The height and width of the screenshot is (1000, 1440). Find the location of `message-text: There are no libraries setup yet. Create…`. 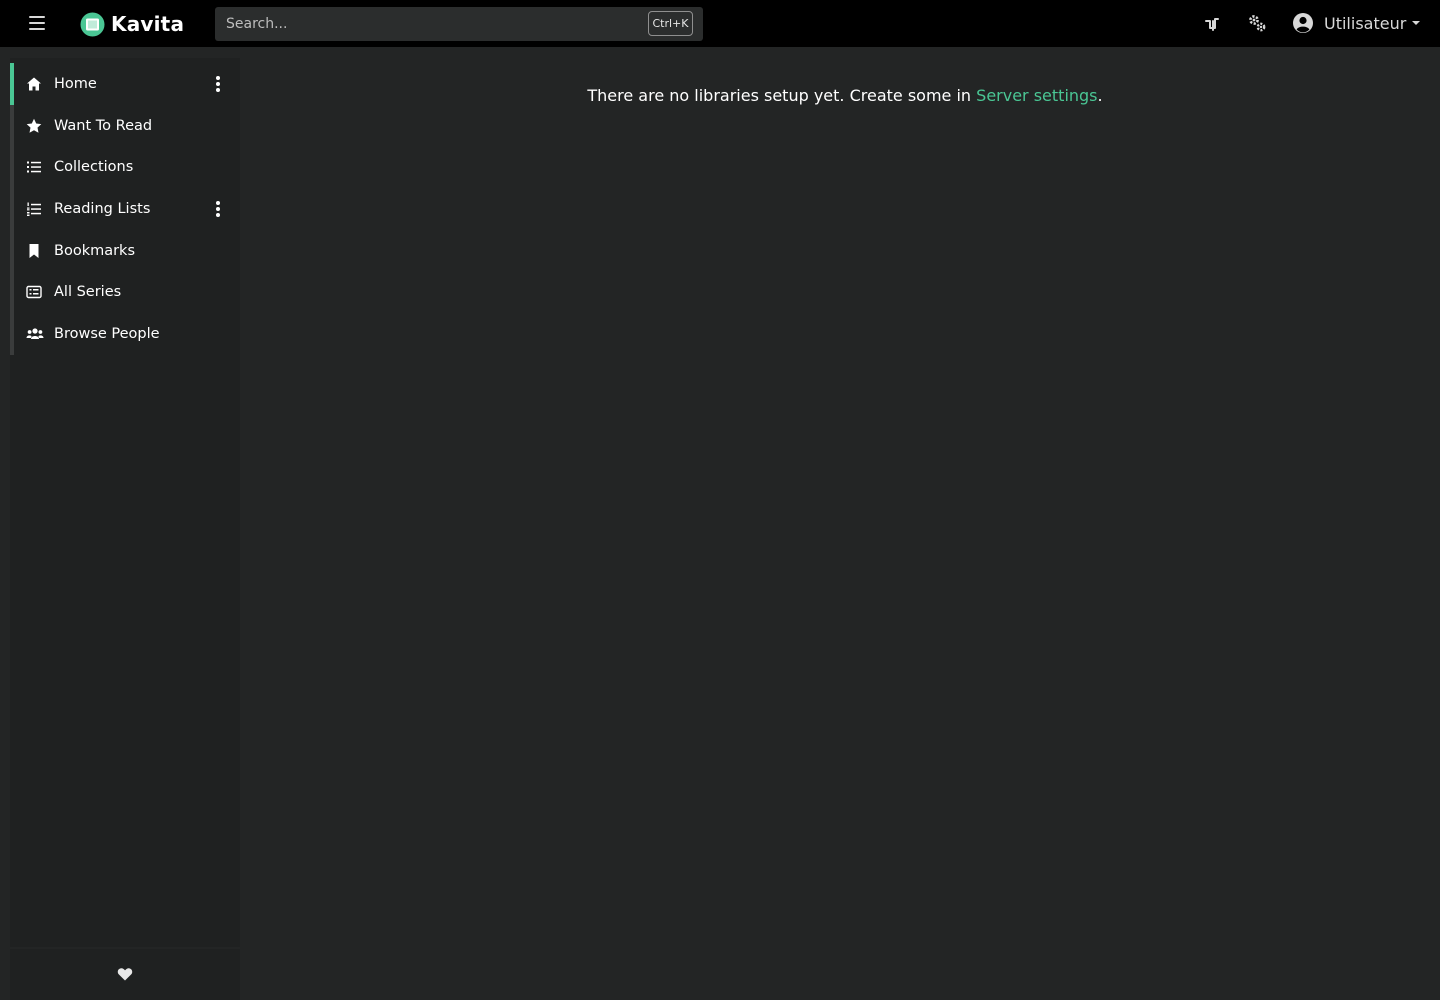

message-text: There are no libraries setup yet. Create… is located at coordinates (782, 95).